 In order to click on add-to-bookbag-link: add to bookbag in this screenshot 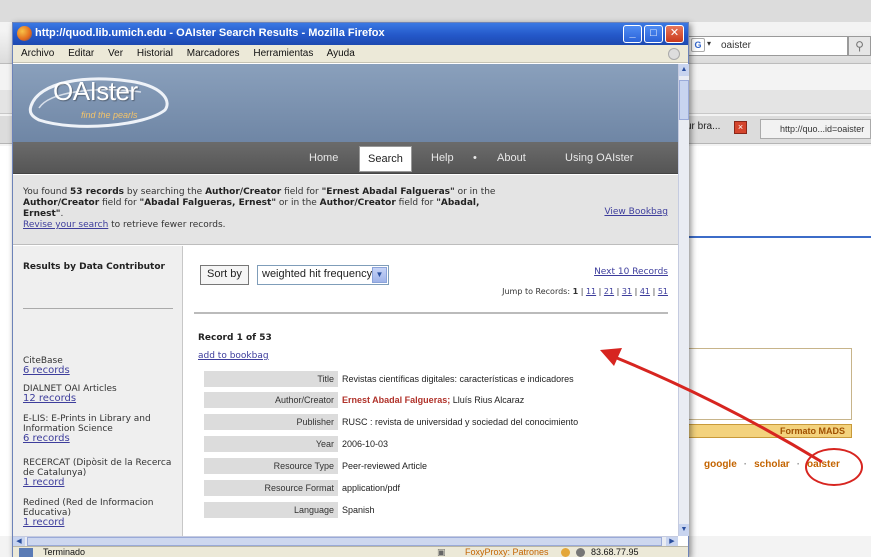, I will do `click(233, 356)`.